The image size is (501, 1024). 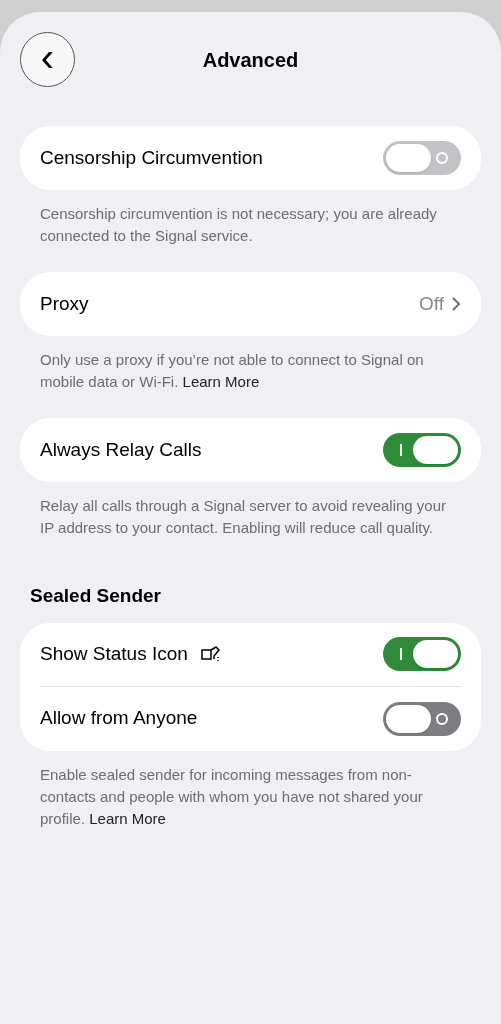 What do you see at coordinates (151, 157) in the screenshot?
I see `row-label: Censorship Circumvention` at bounding box center [151, 157].